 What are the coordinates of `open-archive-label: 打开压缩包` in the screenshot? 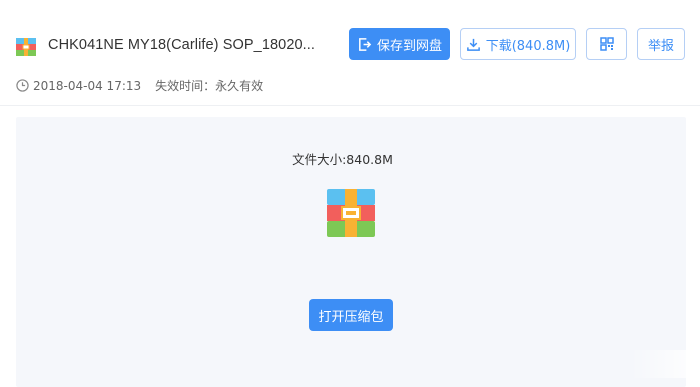 It's located at (351, 317).